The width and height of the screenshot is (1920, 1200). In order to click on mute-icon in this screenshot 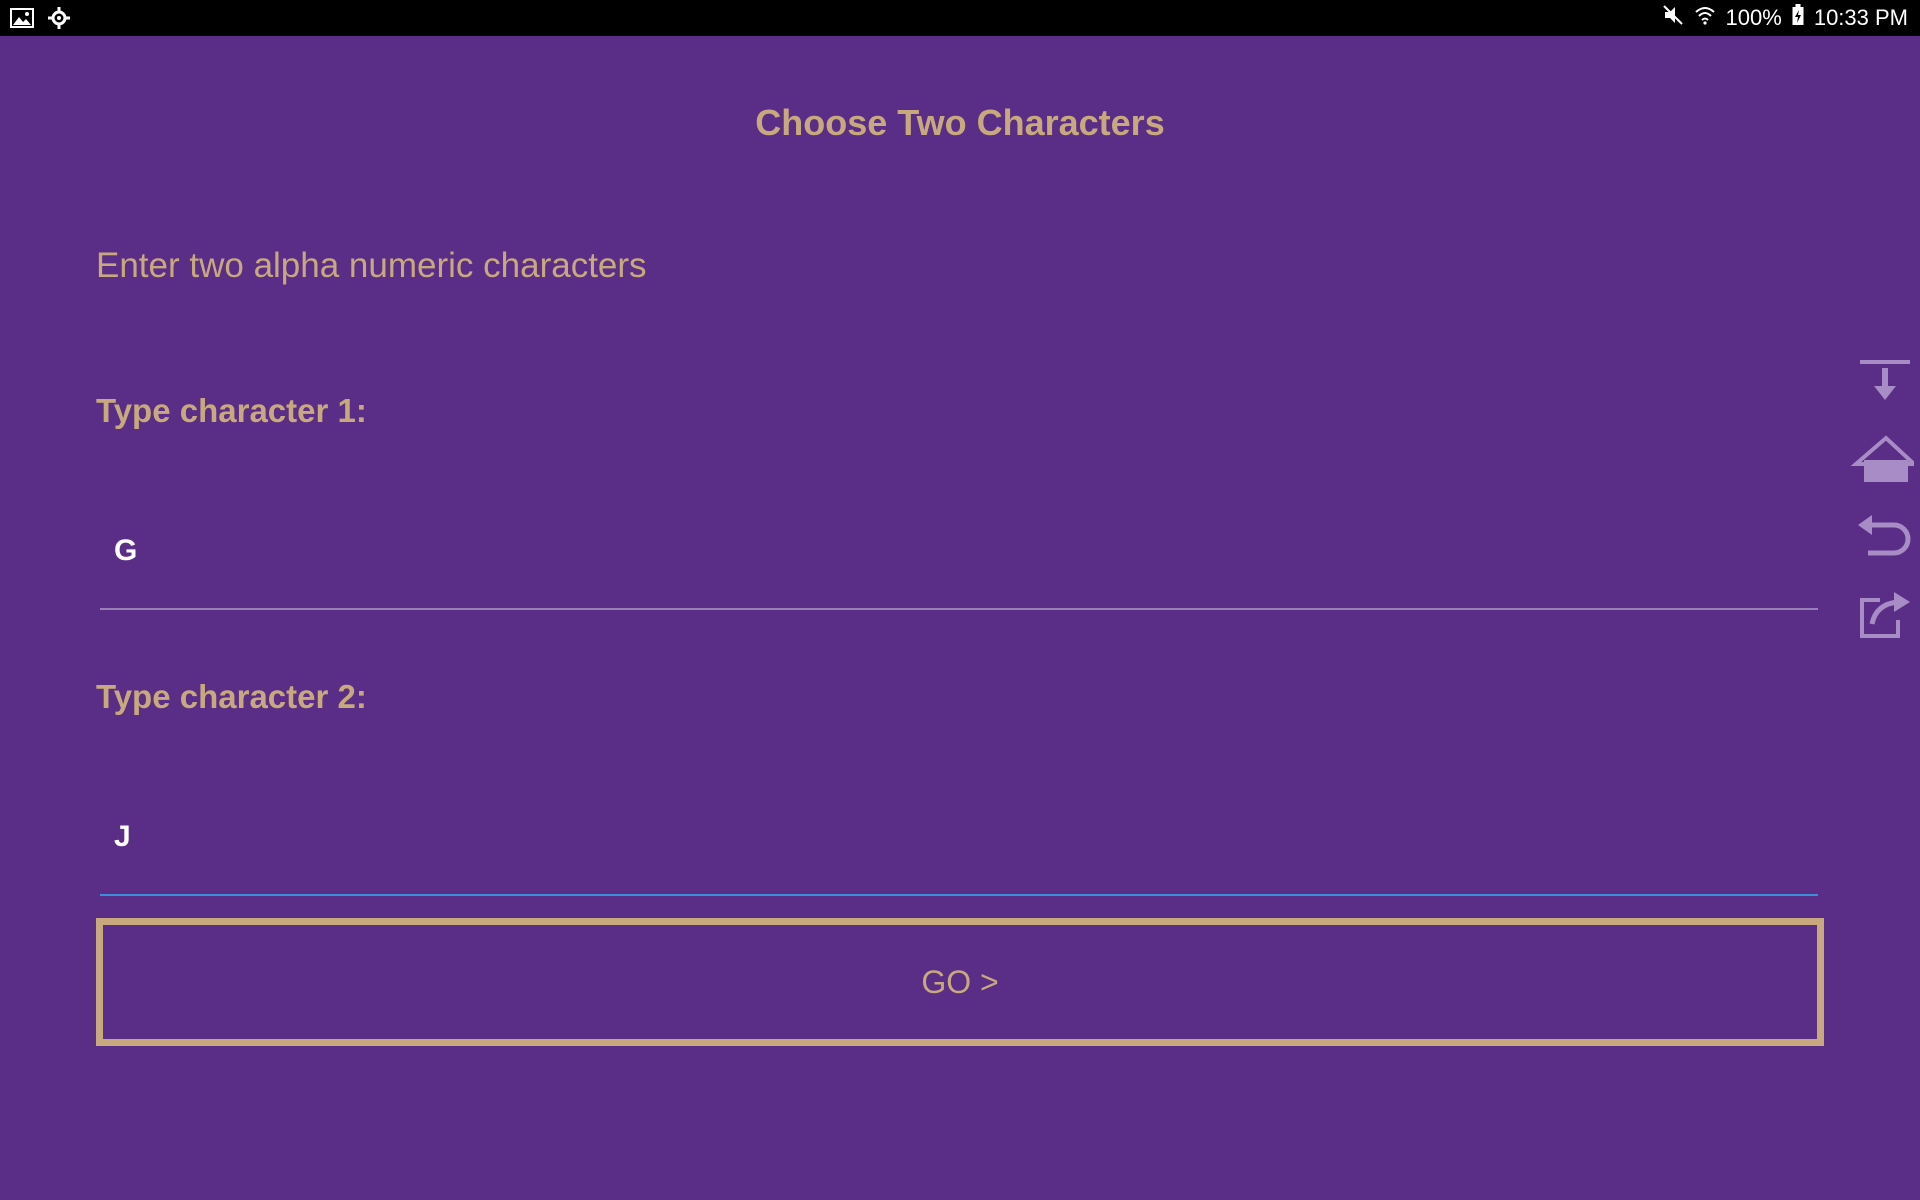, I will do `click(1673, 18)`.